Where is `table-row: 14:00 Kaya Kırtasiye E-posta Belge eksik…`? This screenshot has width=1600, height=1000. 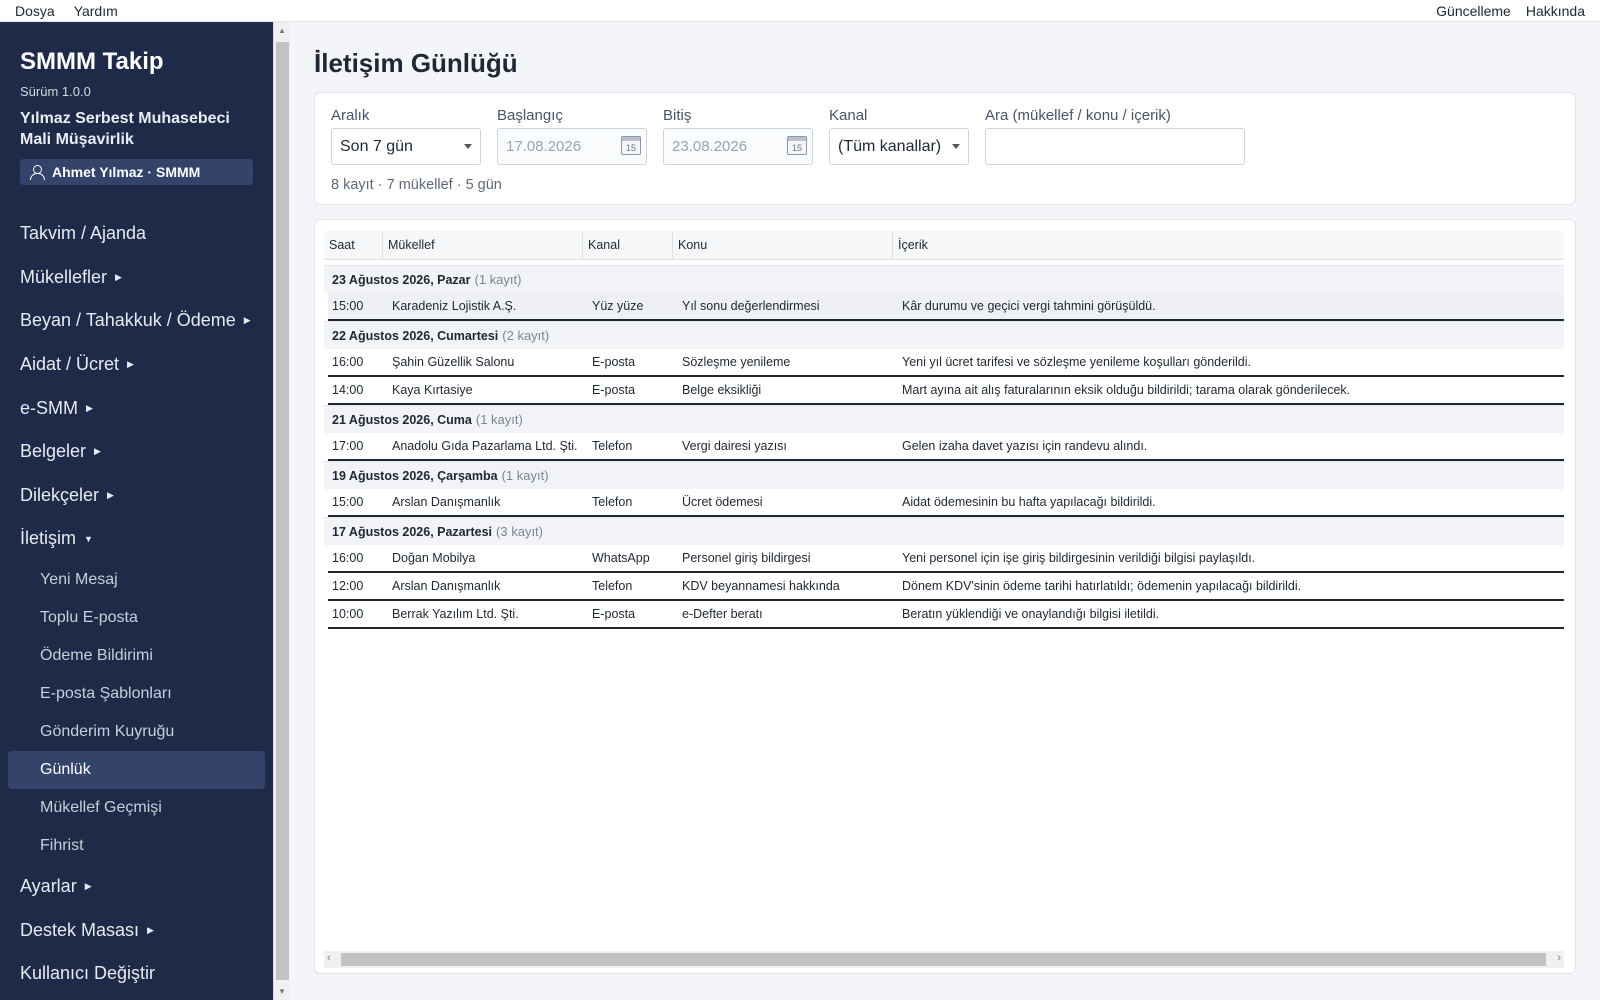
table-row: 14:00 Kaya Kırtasiye E-posta Belge eksik… is located at coordinates (946, 391).